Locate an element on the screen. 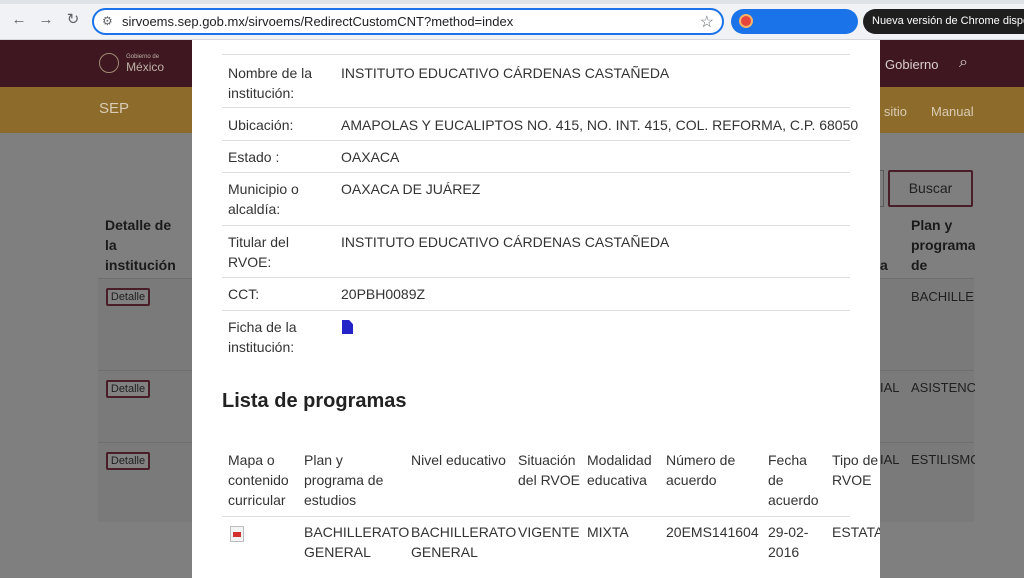  info-value: OAXACA DE JUÁREZ is located at coordinates (411, 189).